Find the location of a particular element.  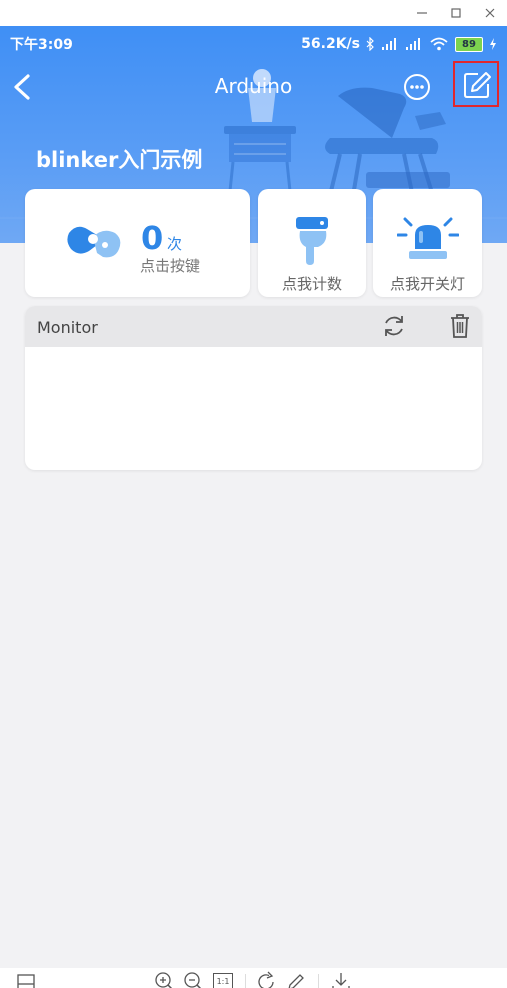

more-icon is located at coordinates (417, 87).